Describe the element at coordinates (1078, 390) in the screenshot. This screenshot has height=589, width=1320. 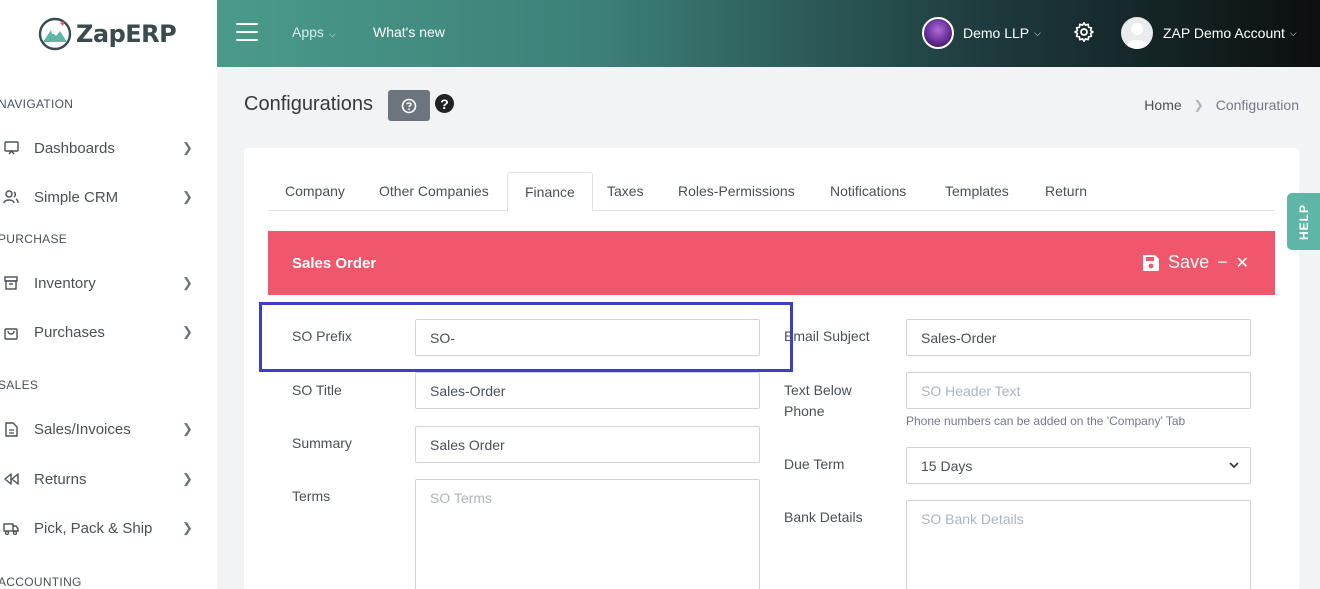
I see `text-below-phone-input` at that location.